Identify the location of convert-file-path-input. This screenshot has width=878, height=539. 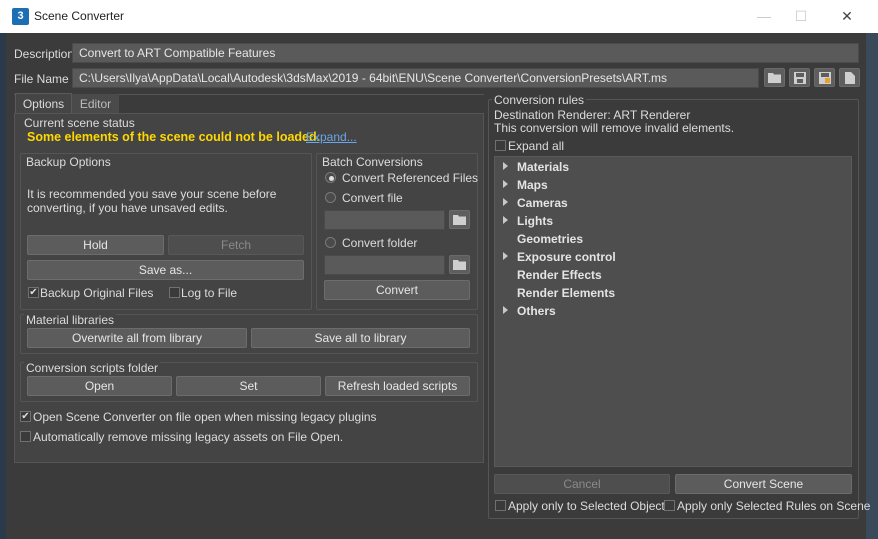
(384, 220).